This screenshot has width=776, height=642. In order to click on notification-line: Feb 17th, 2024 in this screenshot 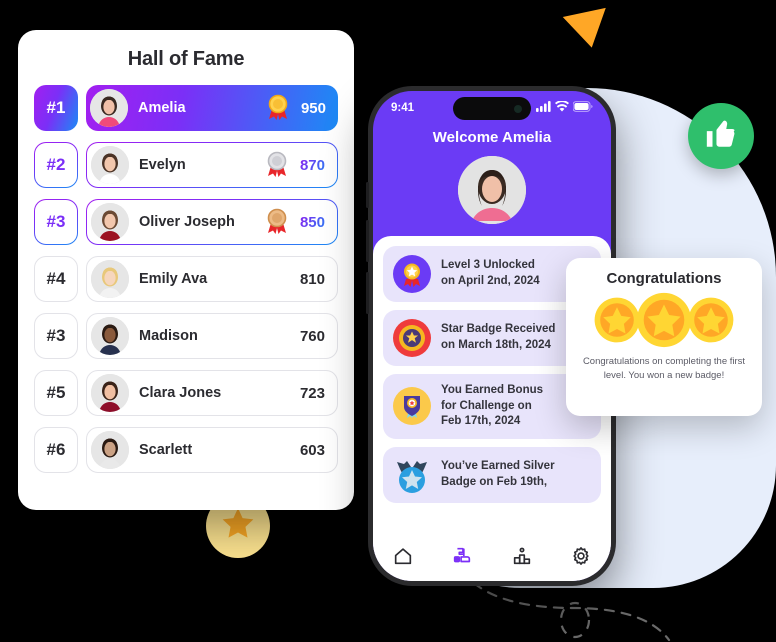, I will do `click(481, 421)`.